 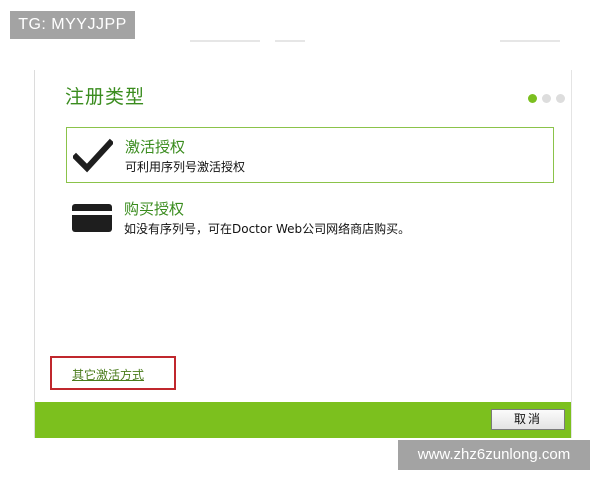 What do you see at coordinates (154, 209) in the screenshot?
I see `option-title: 购买授权` at bounding box center [154, 209].